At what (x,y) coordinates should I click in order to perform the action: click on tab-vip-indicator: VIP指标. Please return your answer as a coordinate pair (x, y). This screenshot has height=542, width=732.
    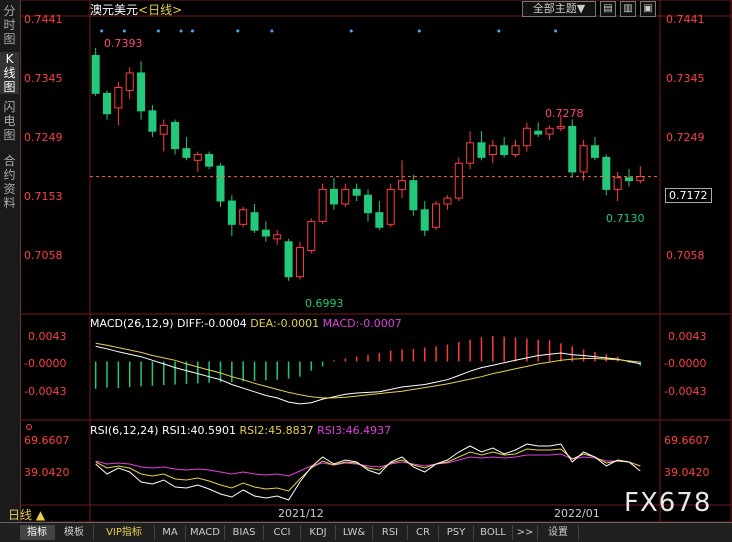
    Looking at the image, I should click on (124, 532).